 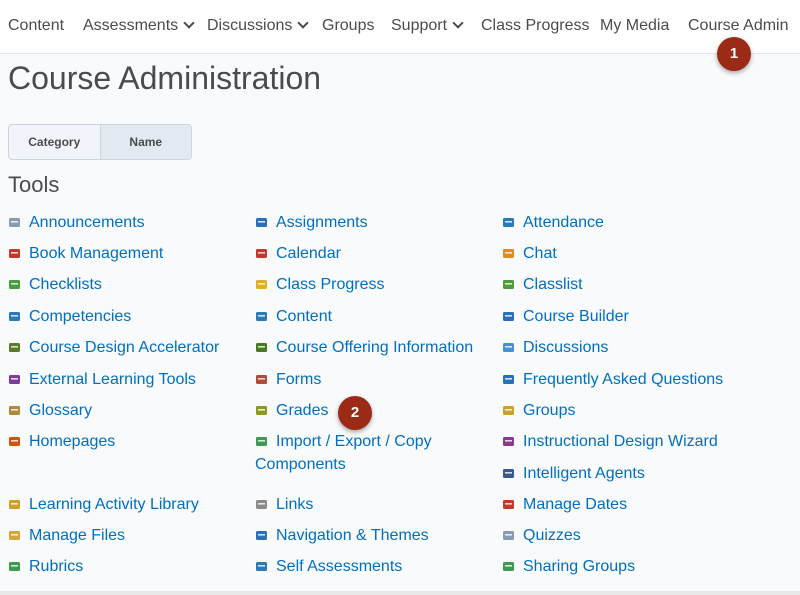 What do you see at coordinates (508, 473) in the screenshot?
I see `intelligent-agents-icon` at bounding box center [508, 473].